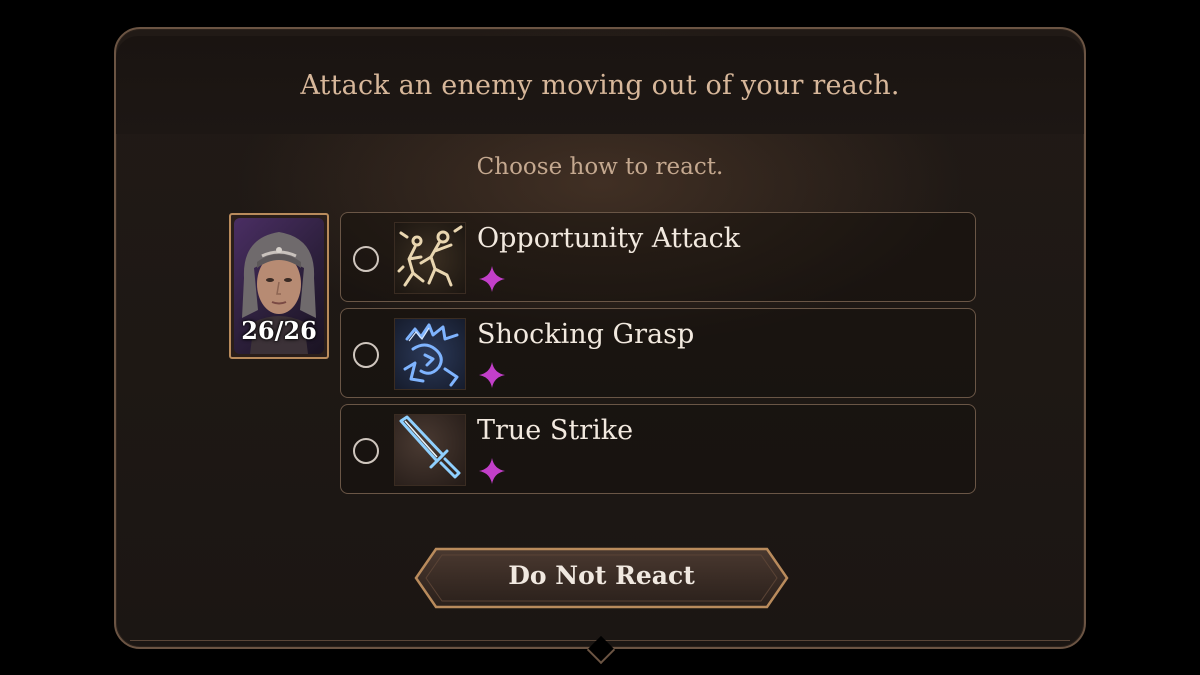  What do you see at coordinates (430, 258) in the screenshot?
I see `opportunity-attack-icon` at bounding box center [430, 258].